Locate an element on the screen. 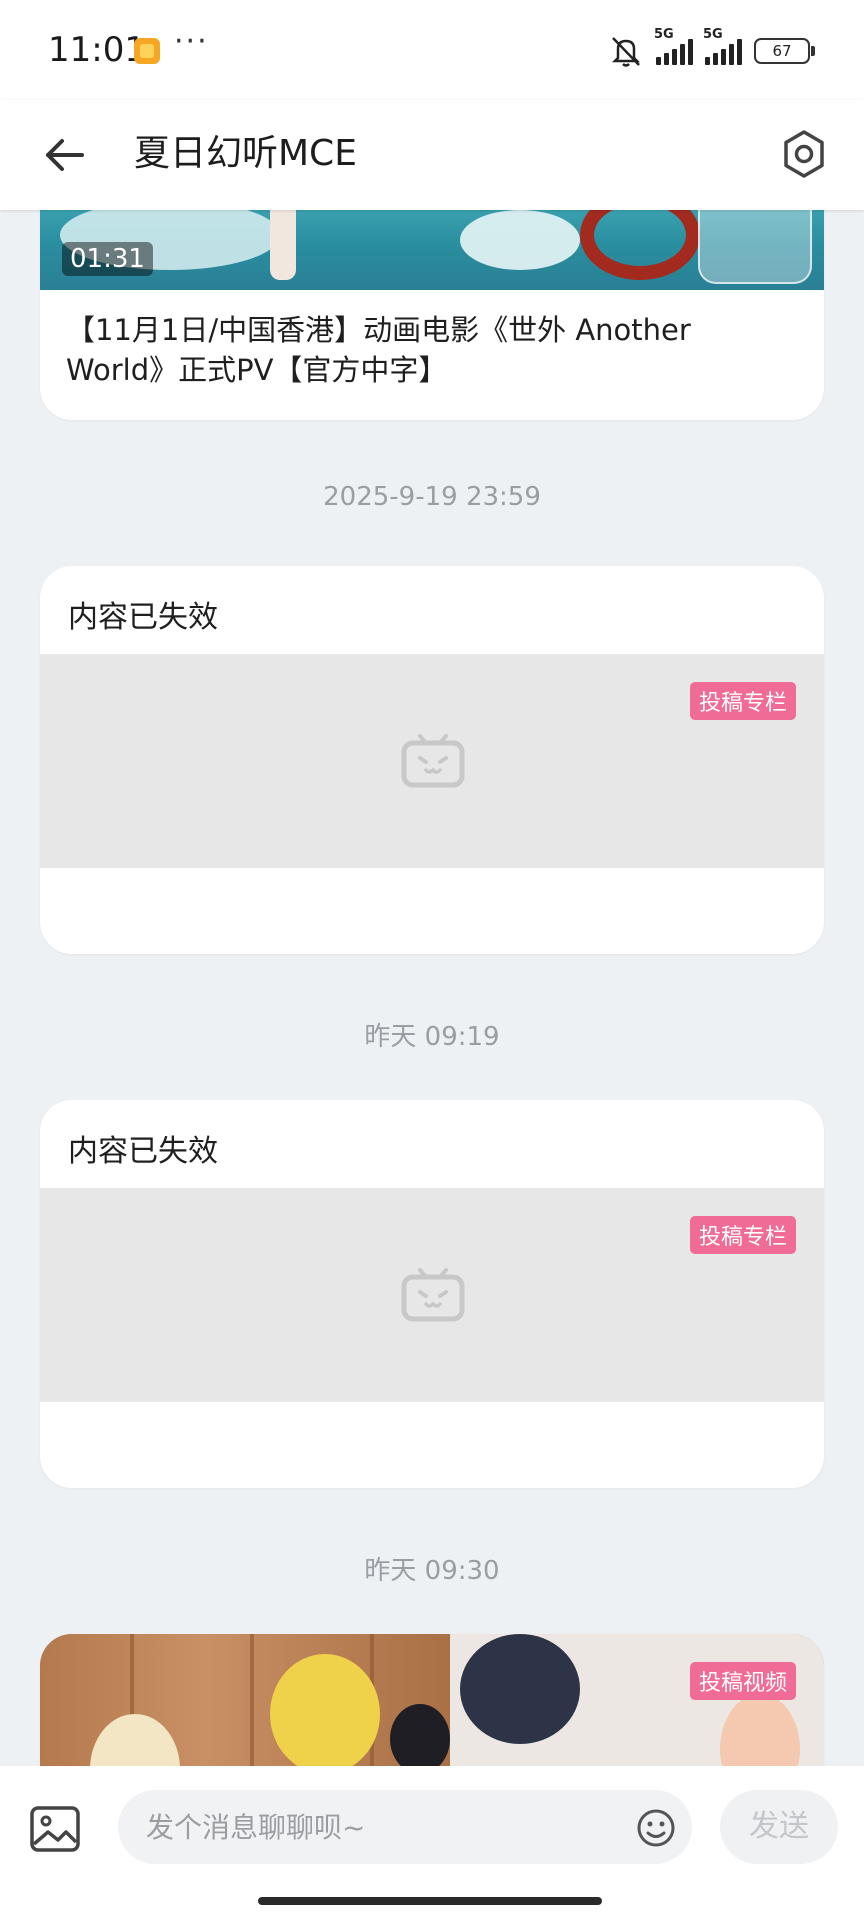 This screenshot has width=864, height=1920. page-title: 夏日幻听MCE is located at coordinates (245, 153).